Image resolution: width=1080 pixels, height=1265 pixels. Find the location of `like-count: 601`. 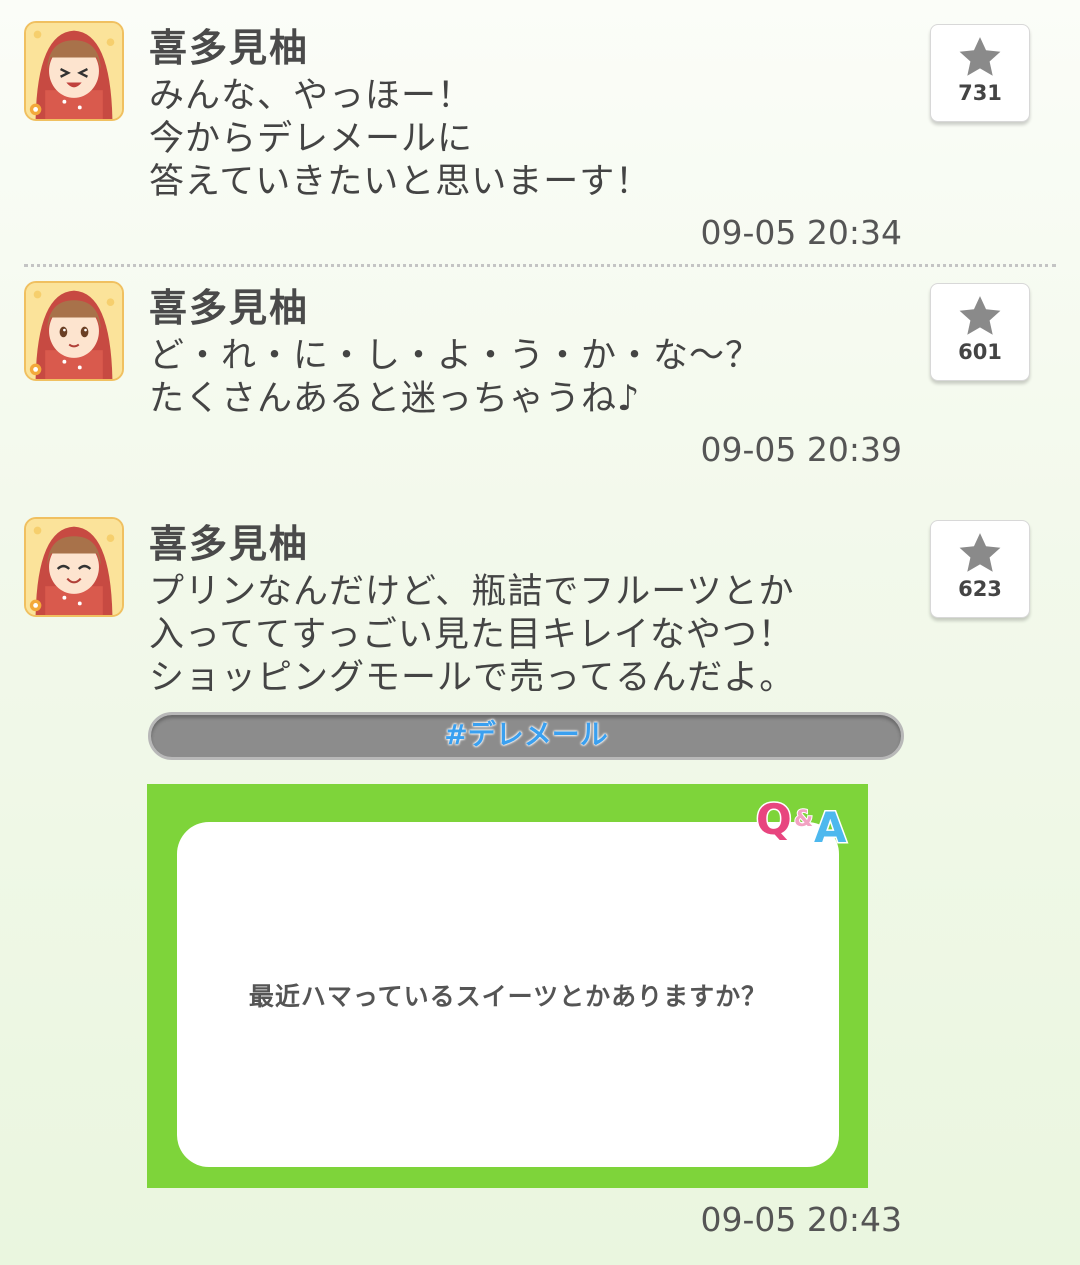

like-count: 601 is located at coordinates (980, 352).